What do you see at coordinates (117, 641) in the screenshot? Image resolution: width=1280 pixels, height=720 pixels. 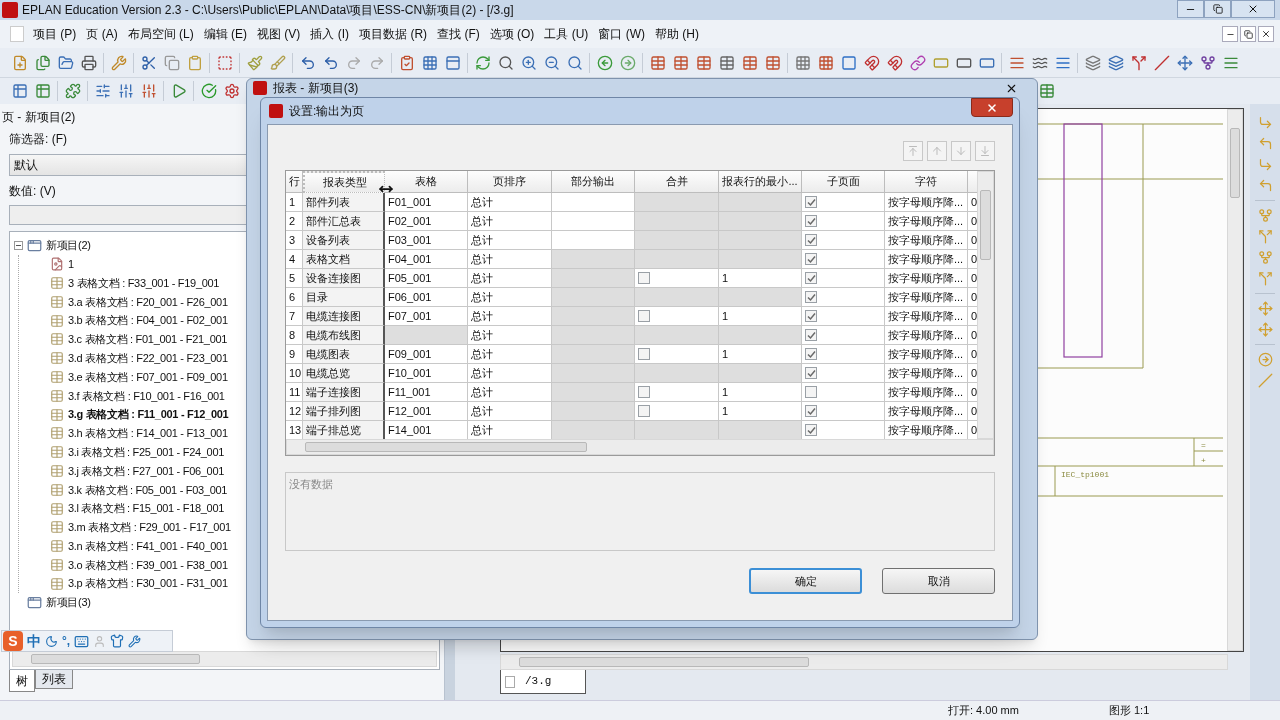 I see `shirt-icon` at bounding box center [117, 641].